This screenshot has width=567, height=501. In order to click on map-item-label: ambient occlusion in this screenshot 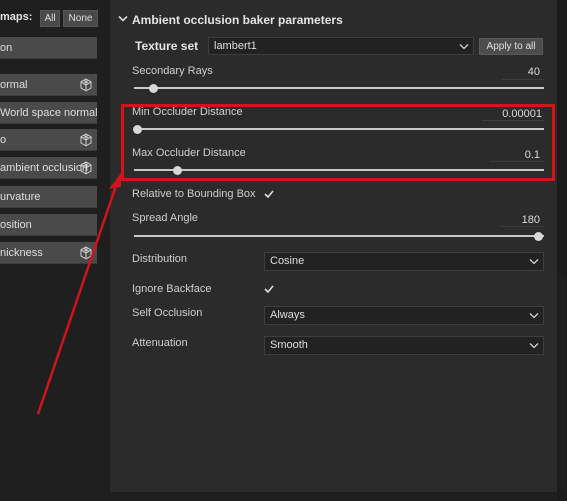, I will do `click(44, 168)`.